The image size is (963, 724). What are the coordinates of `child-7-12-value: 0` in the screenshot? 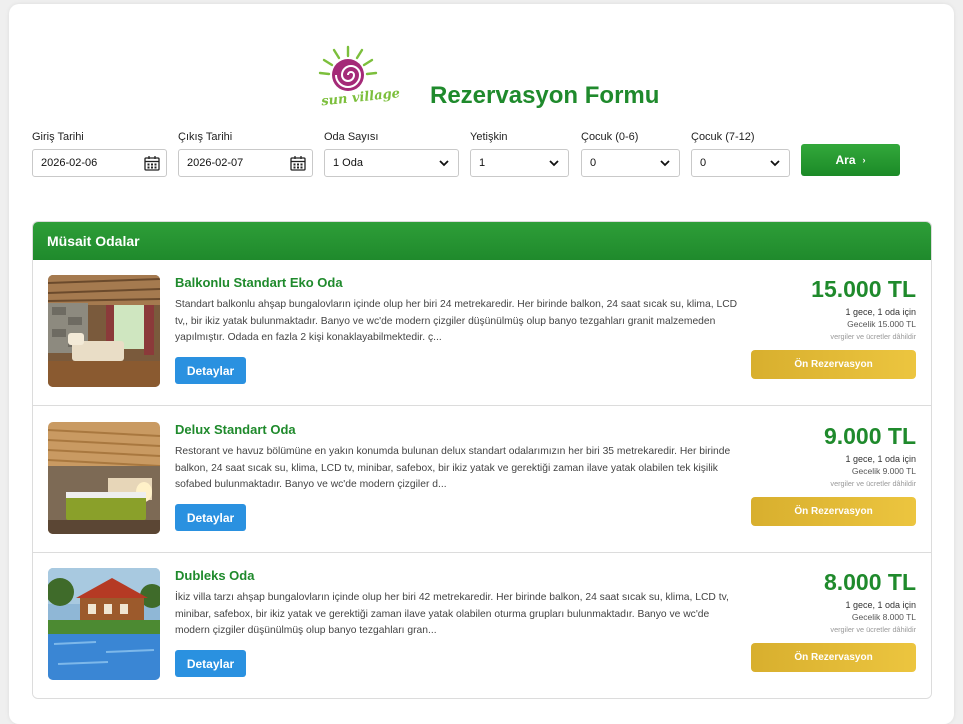 It's located at (703, 163).